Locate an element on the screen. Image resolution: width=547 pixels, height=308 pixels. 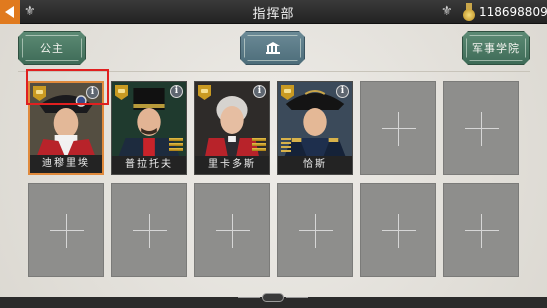
headquarters-button is located at coordinates (272, 48).